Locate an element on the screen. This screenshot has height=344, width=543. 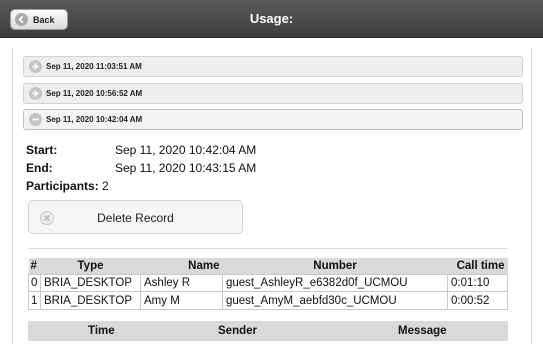
column-header-type: Type is located at coordinates (90, 266).